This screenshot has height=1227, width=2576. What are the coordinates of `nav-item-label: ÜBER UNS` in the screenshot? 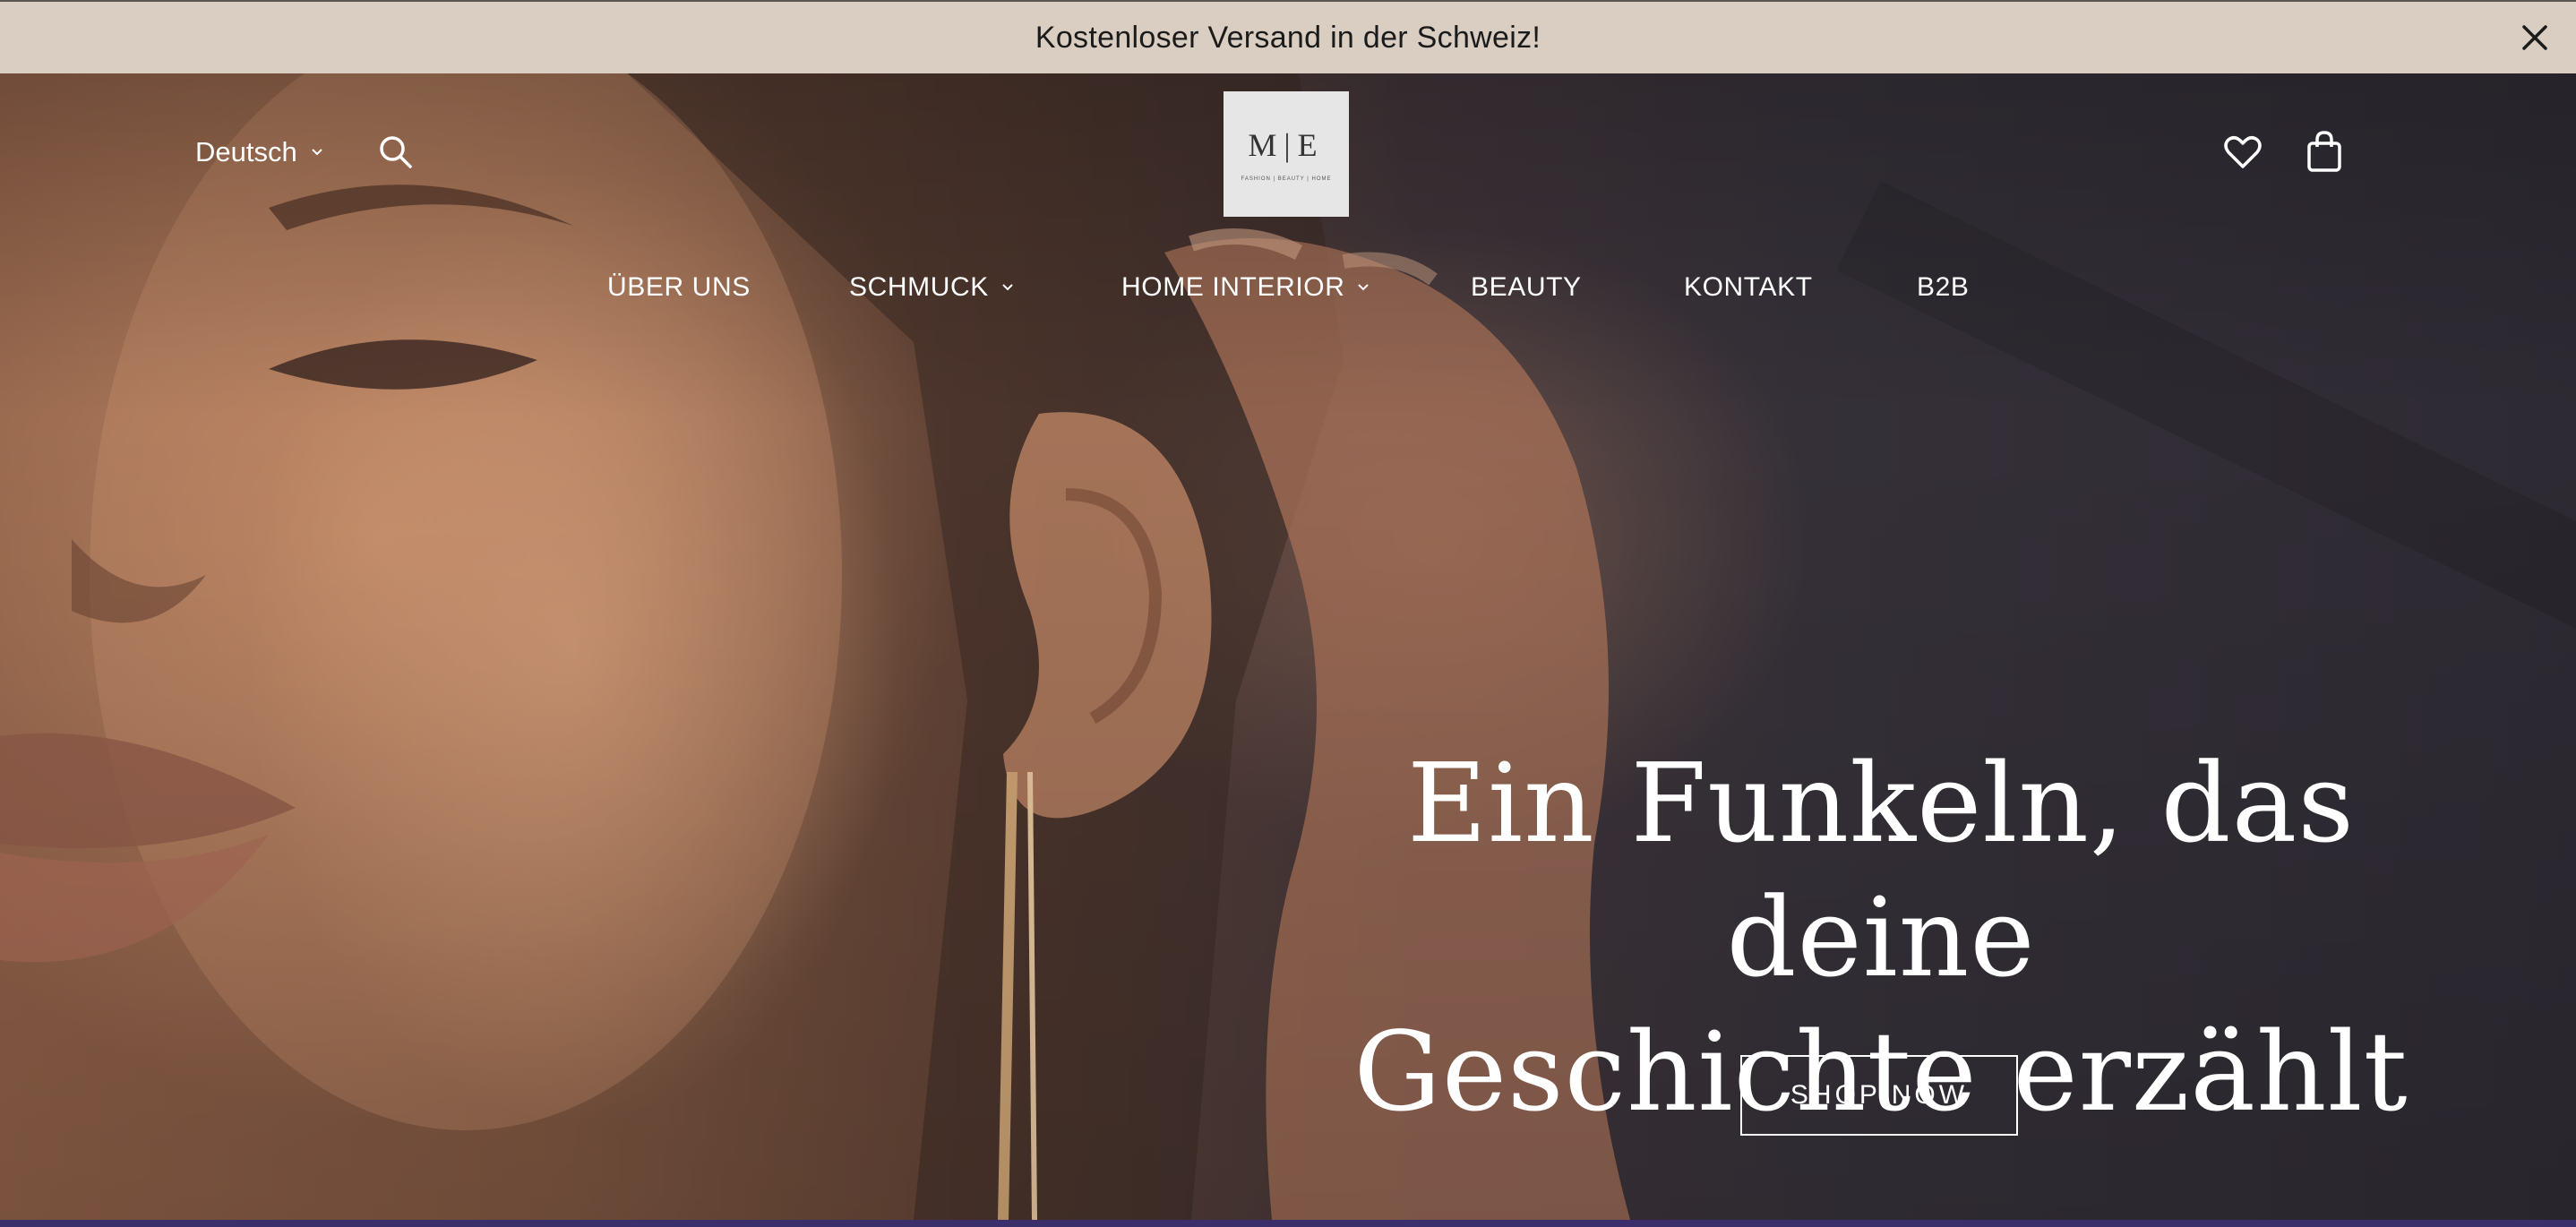 It's located at (679, 287).